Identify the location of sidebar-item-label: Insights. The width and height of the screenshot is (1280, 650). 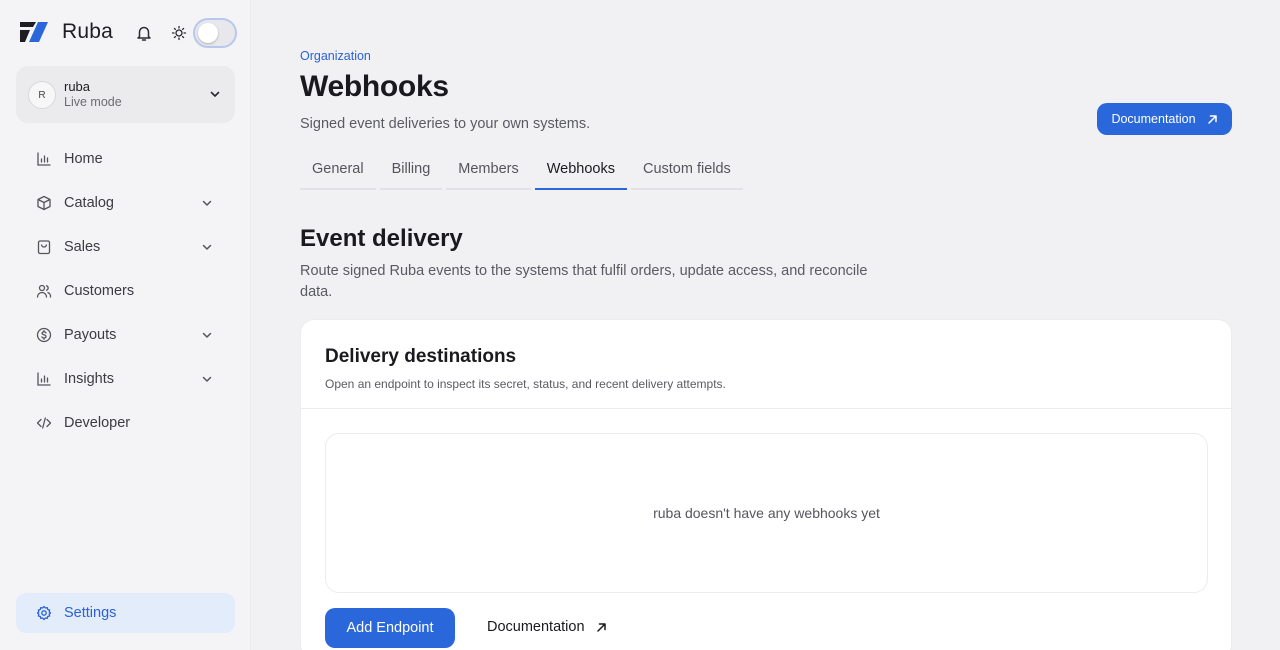
(89, 379).